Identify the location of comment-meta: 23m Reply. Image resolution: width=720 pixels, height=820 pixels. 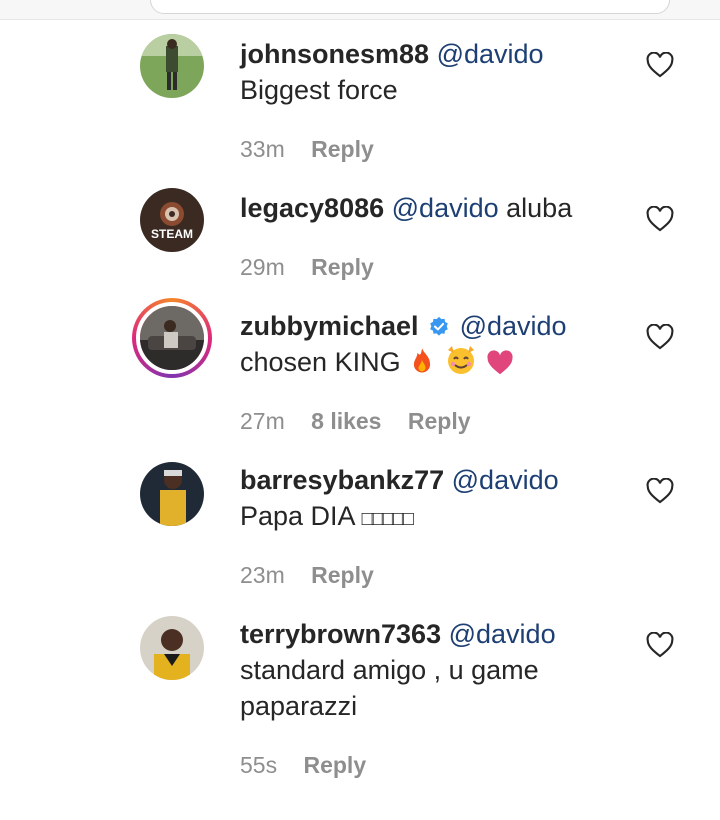
(317, 575).